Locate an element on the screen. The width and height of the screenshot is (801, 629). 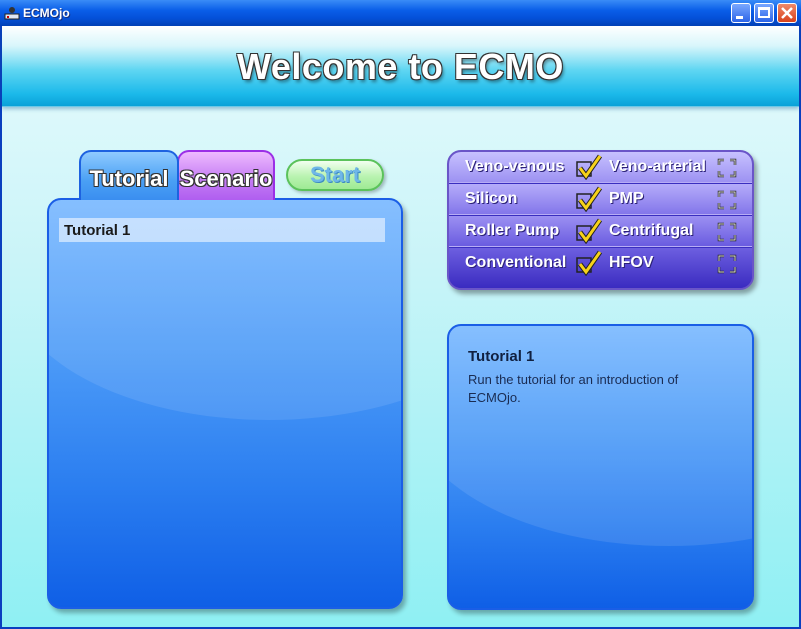
option-centrifugal-label: Centrifugal is located at coordinates (651, 231).